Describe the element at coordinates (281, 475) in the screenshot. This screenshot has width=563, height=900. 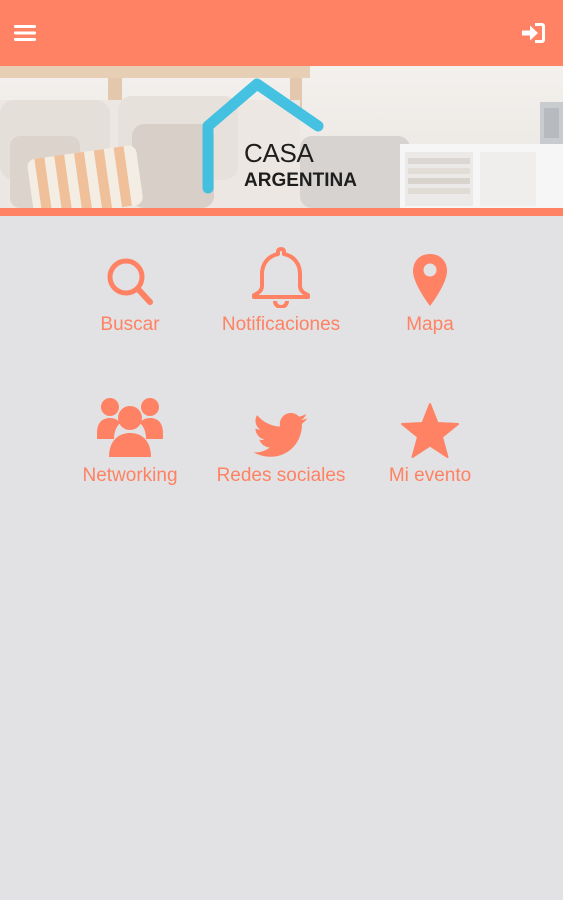
I see `menu-tile-label: Redes sociales` at that location.